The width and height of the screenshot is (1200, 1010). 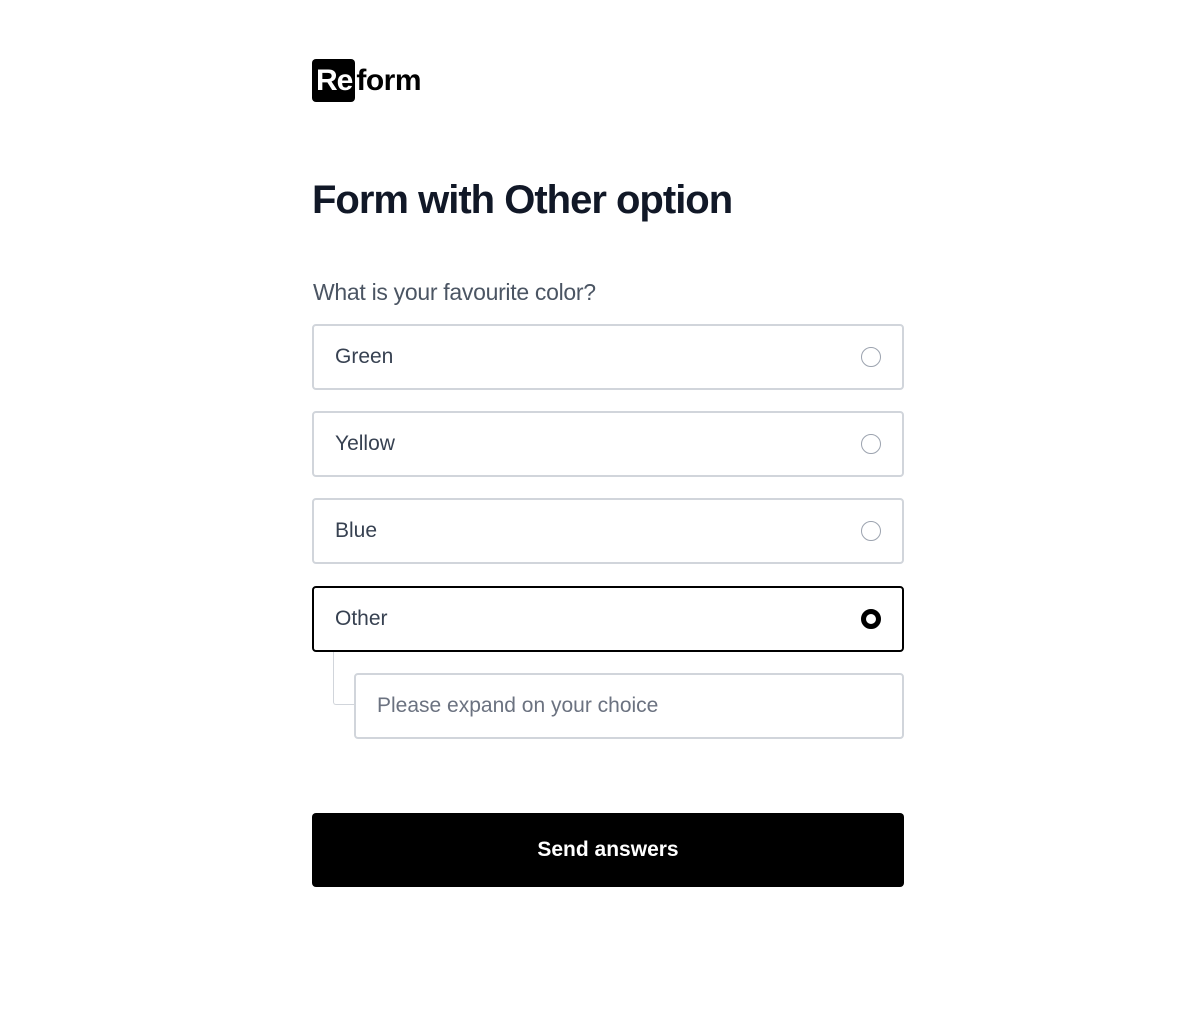 What do you see at coordinates (343, 678) in the screenshot?
I see `other-connector-line` at bounding box center [343, 678].